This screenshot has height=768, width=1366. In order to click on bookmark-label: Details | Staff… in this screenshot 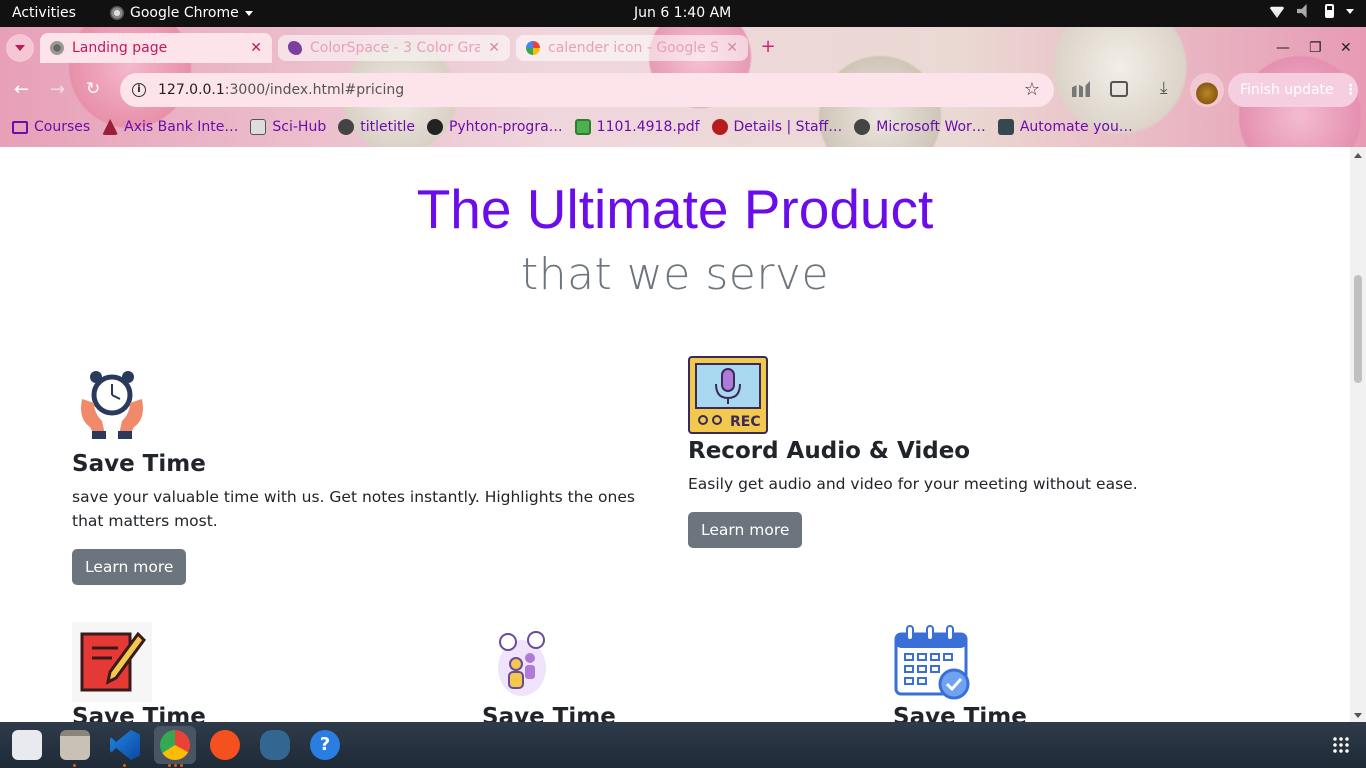, I will do `click(788, 127)`.